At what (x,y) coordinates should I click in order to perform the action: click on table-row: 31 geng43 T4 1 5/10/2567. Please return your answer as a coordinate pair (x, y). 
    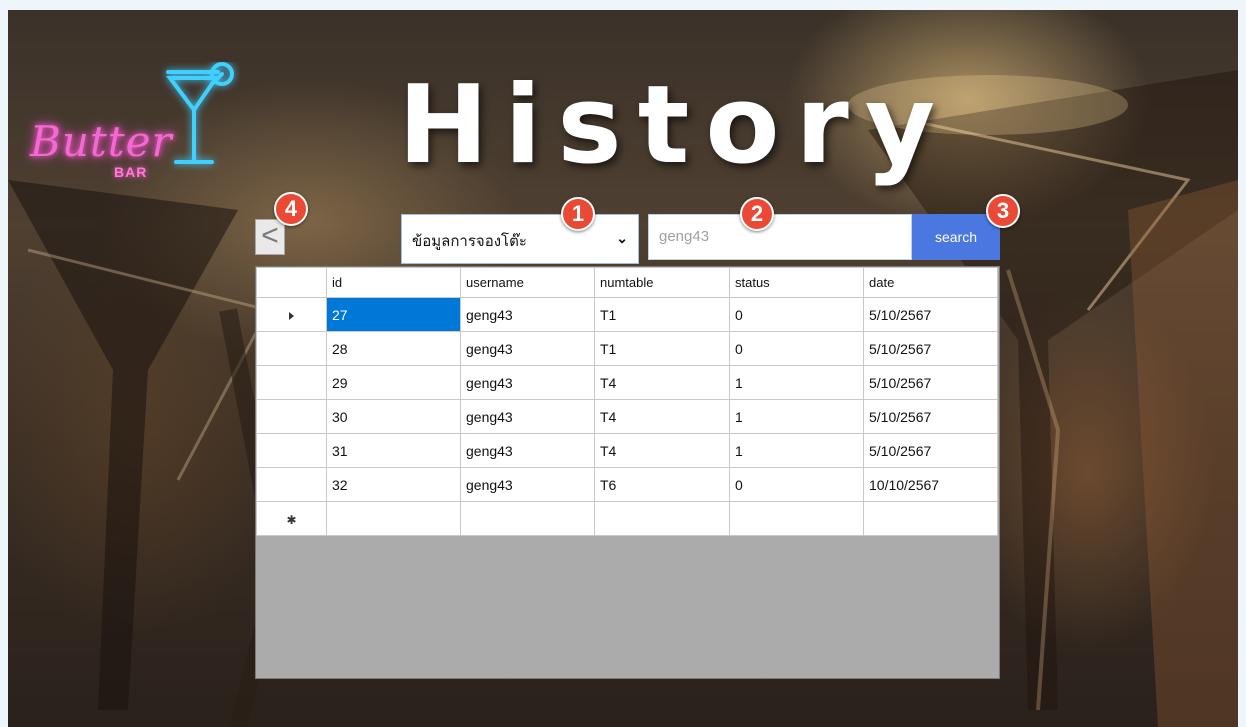
    Looking at the image, I should click on (627, 450).